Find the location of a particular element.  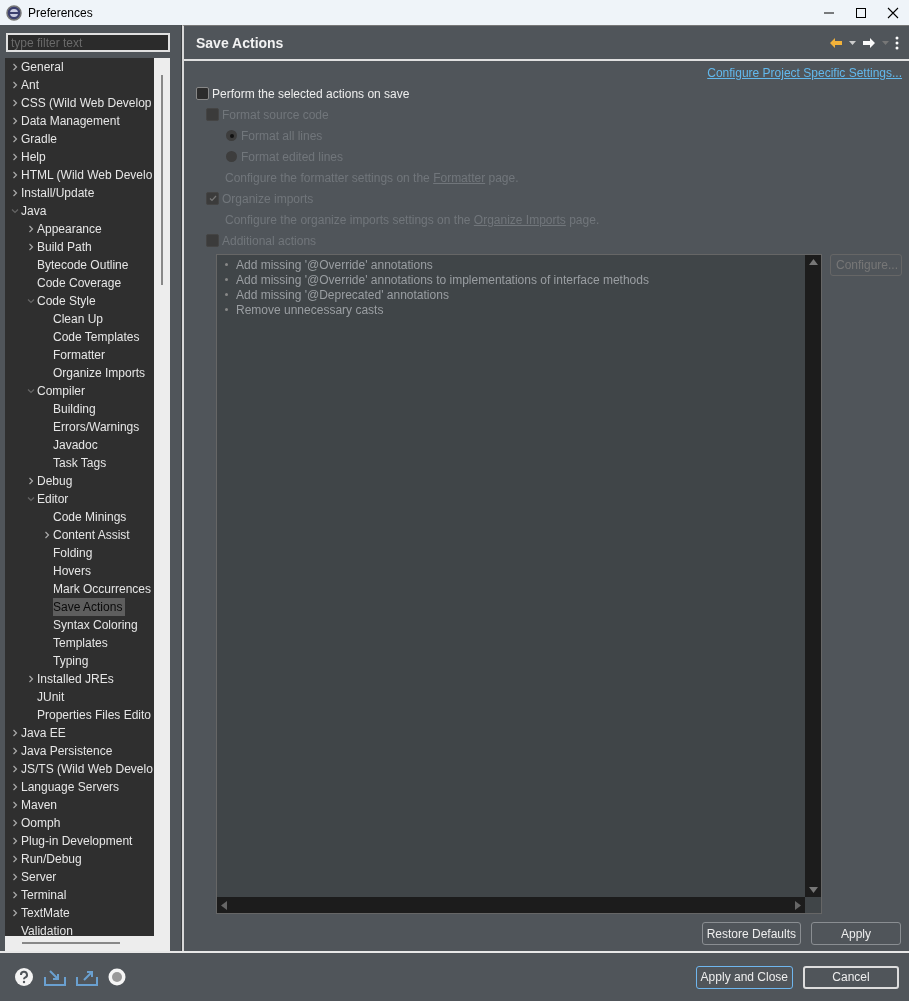

cancel-button: Cancel is located at coordinates (851, 977).